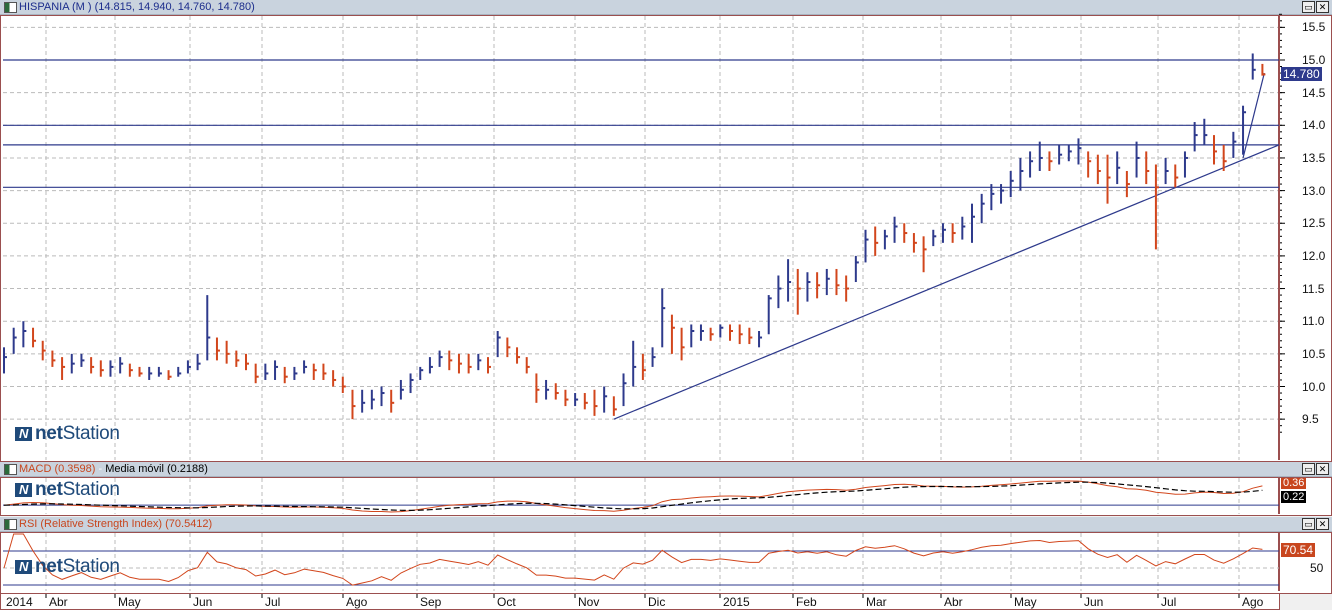 This screenshot has width=1332, height=610. What do you see at coordinates (19, 602) in the screenshot?
I see `x-axis-label: 2014` at bounding box center [19, 602].